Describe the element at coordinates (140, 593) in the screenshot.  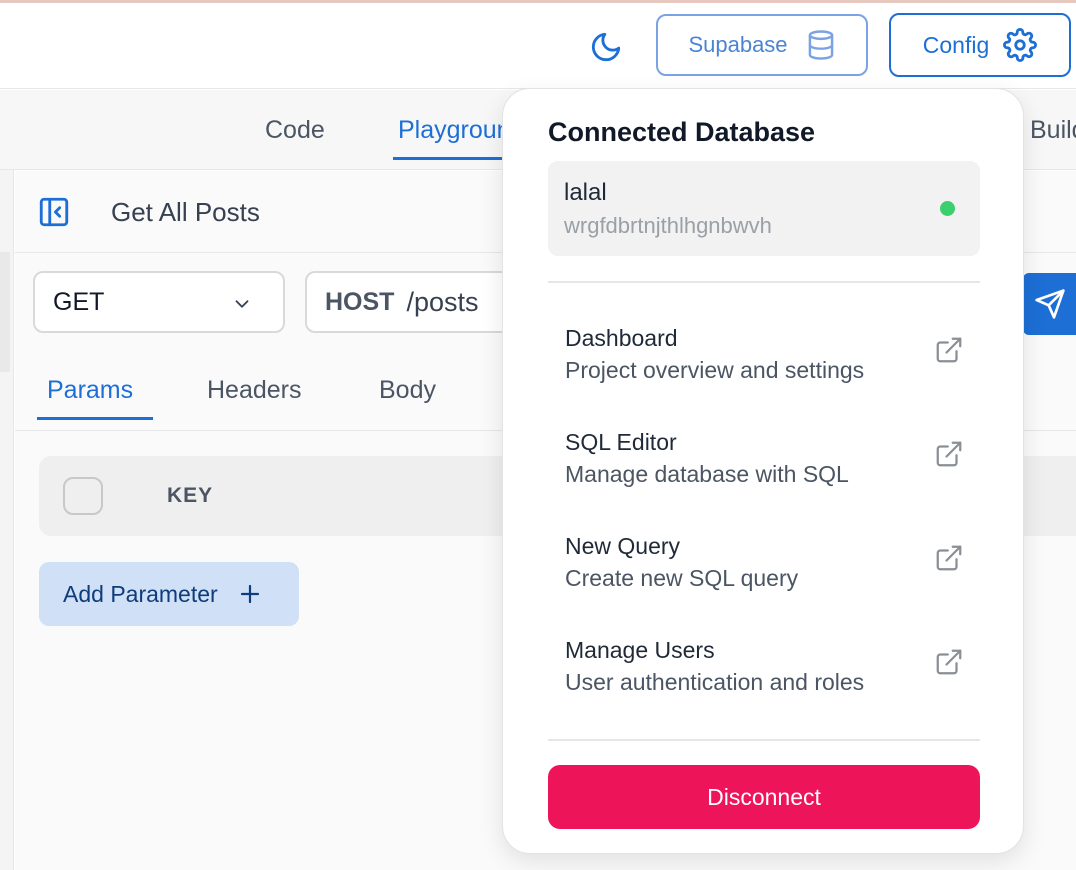
I see `add-parameter-label: Add Parameter` at that location.